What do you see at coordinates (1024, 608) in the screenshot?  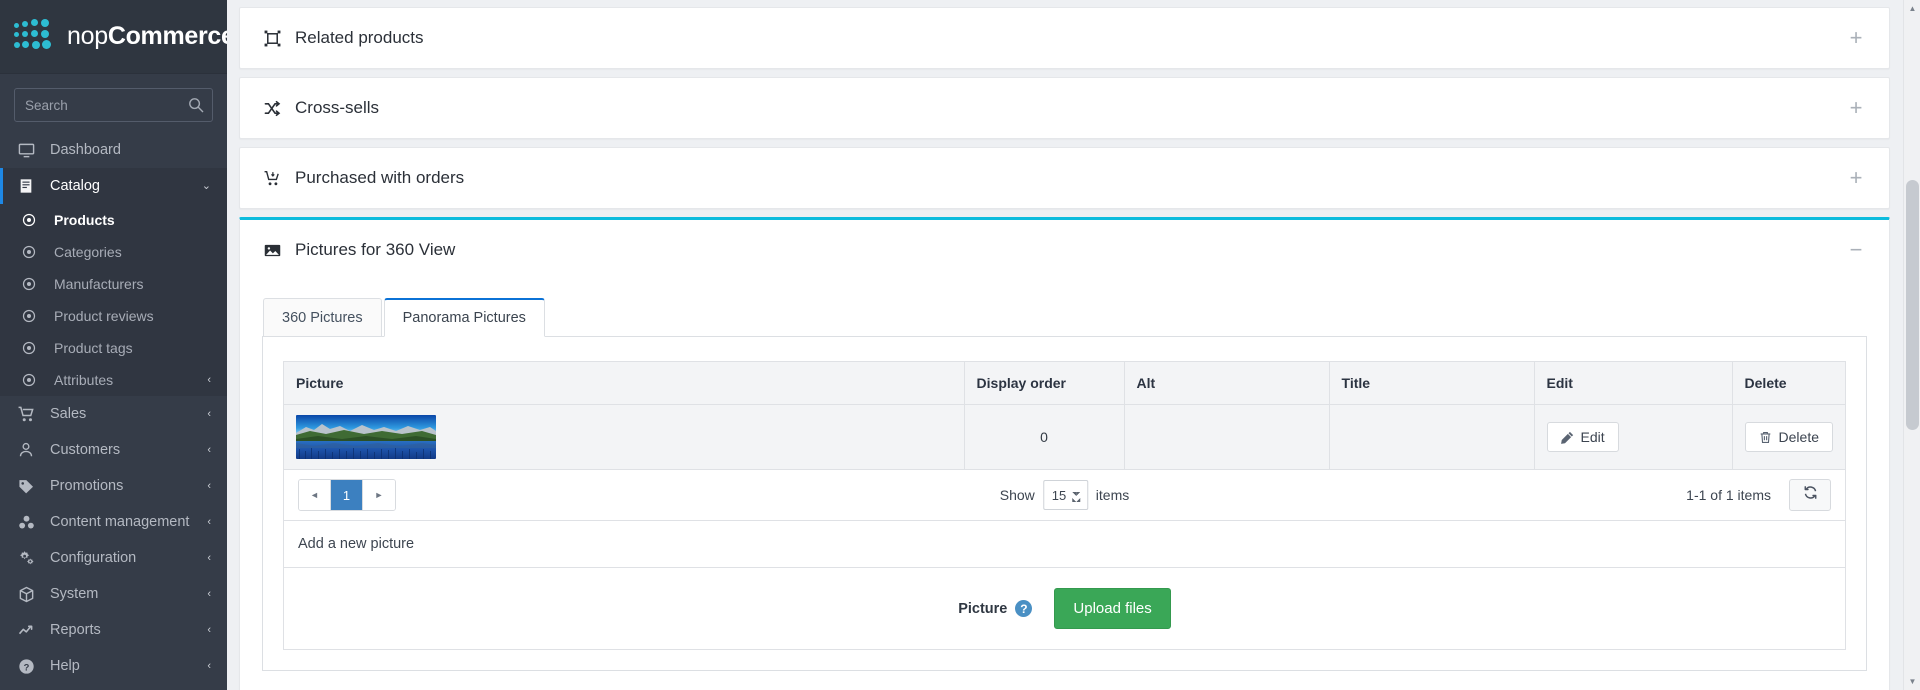 I see `question-mark-icon: ?` at bounding box center [1024, 608].